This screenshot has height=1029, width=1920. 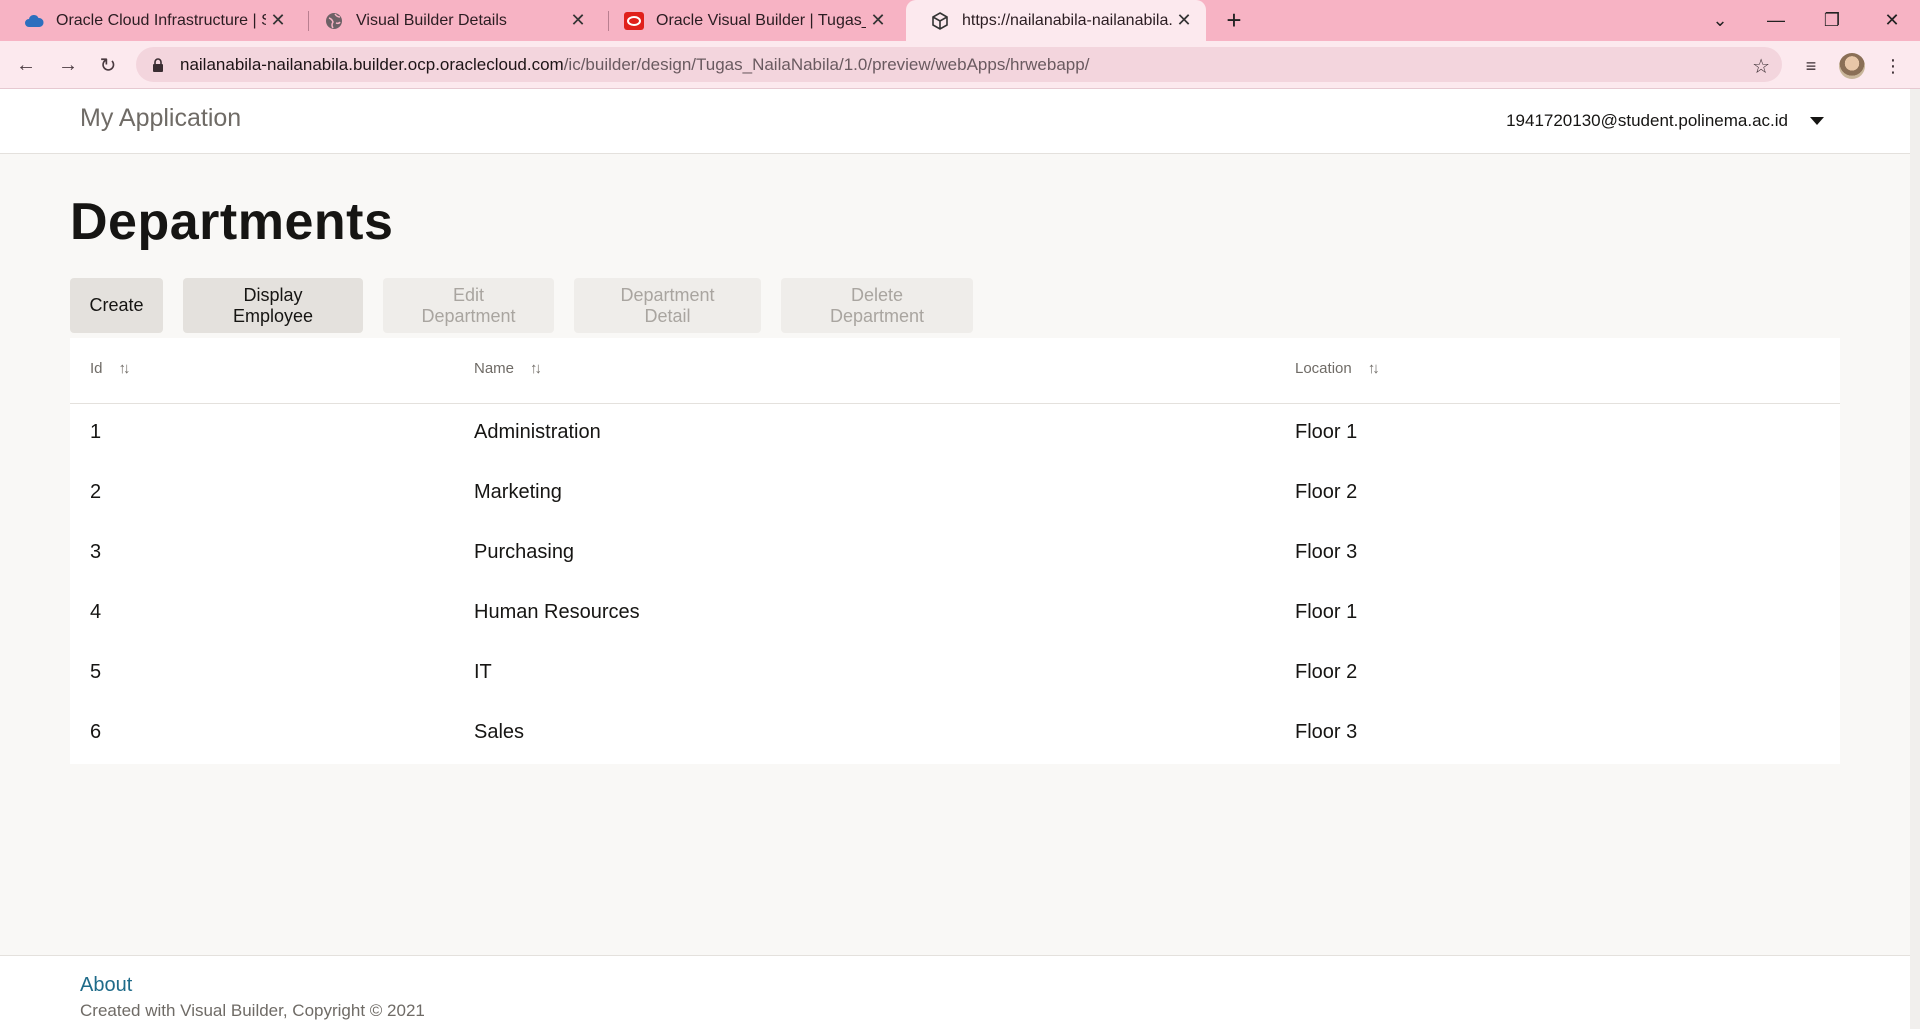 What do you see at coordinates (955, 495) in the screenshot?
I see `table-row: 2 Marketing Floor 2` at bounding box center [955, 495].